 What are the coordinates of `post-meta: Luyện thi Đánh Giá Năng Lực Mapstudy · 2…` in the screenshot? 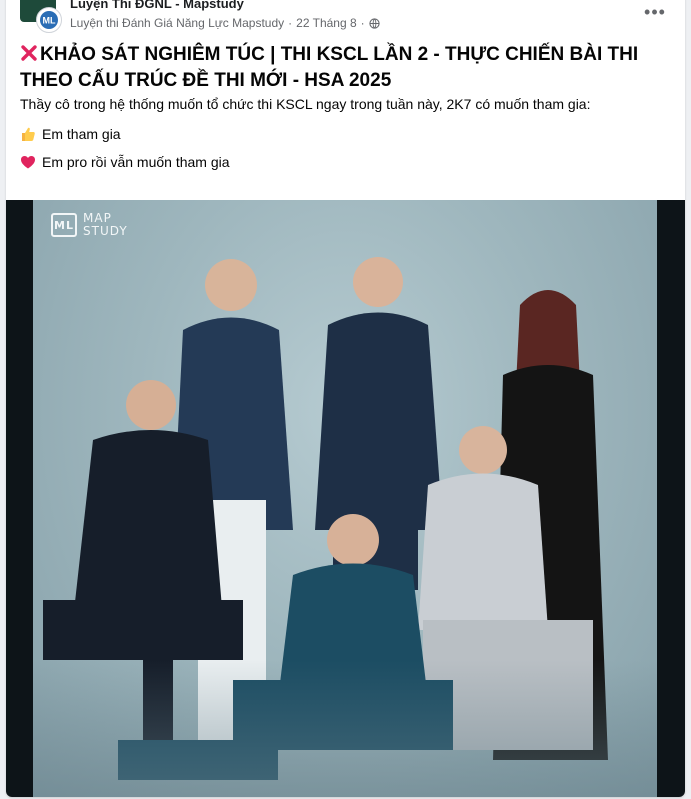 It's located at (225, 23).